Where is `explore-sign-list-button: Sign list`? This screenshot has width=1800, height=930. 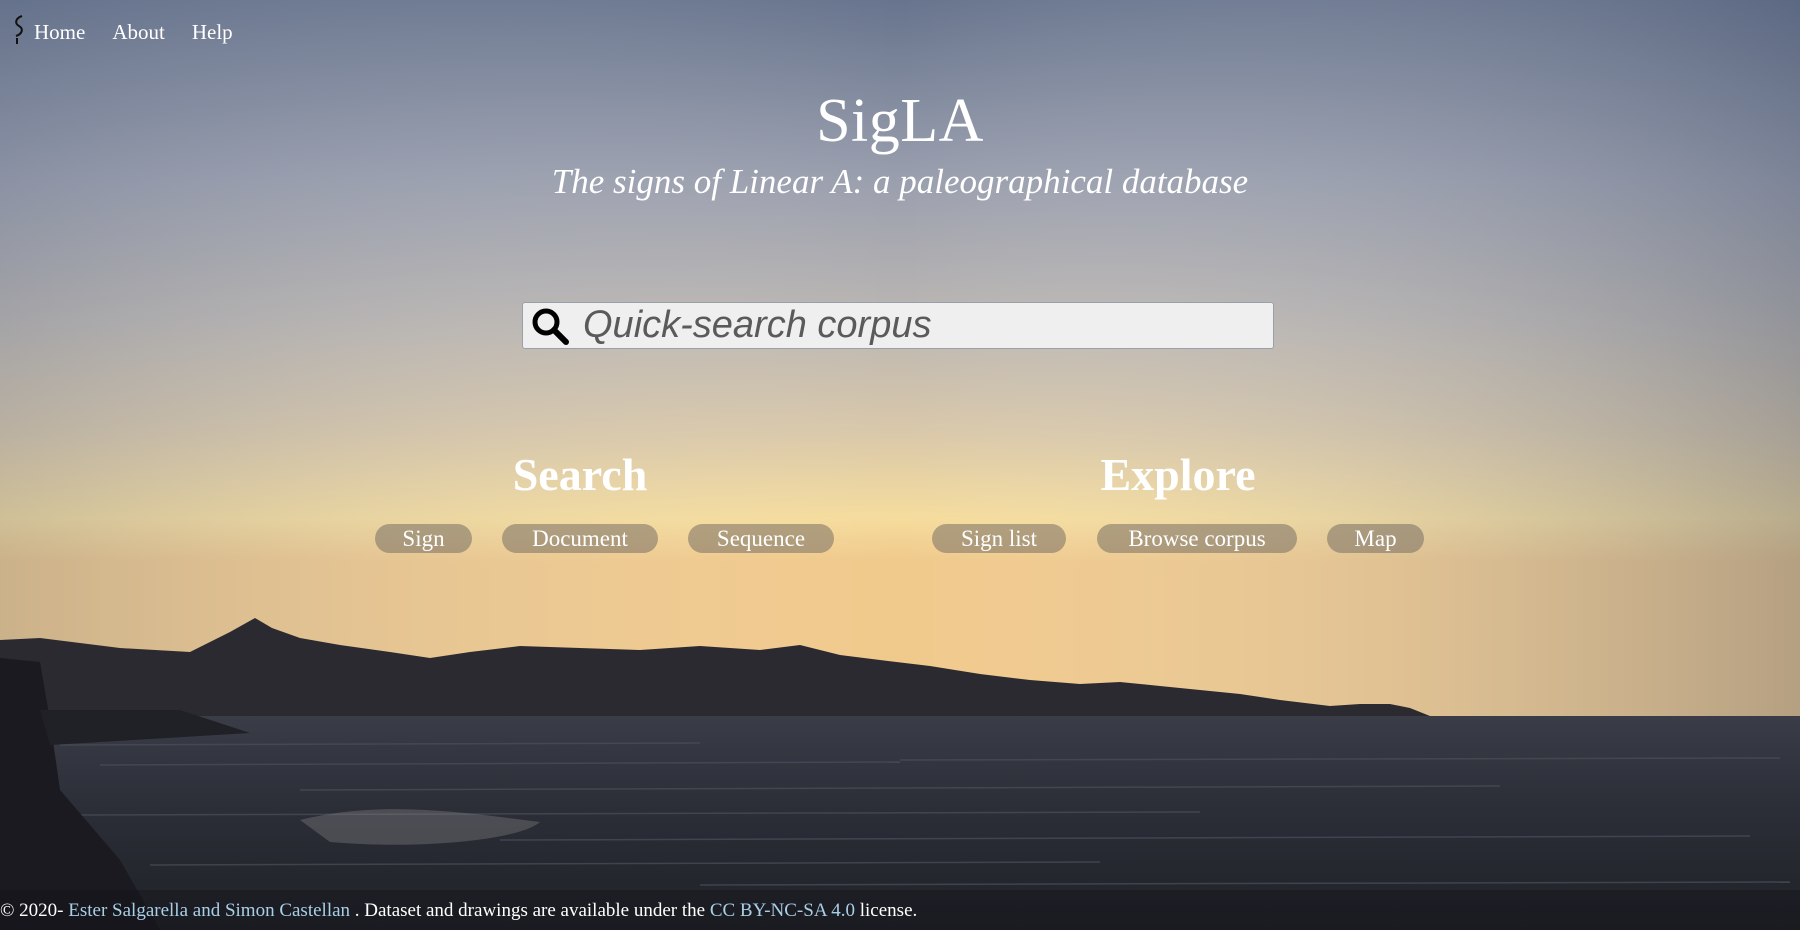
explore-sign-list-button: Sign list is located at coordinates (999, 538).